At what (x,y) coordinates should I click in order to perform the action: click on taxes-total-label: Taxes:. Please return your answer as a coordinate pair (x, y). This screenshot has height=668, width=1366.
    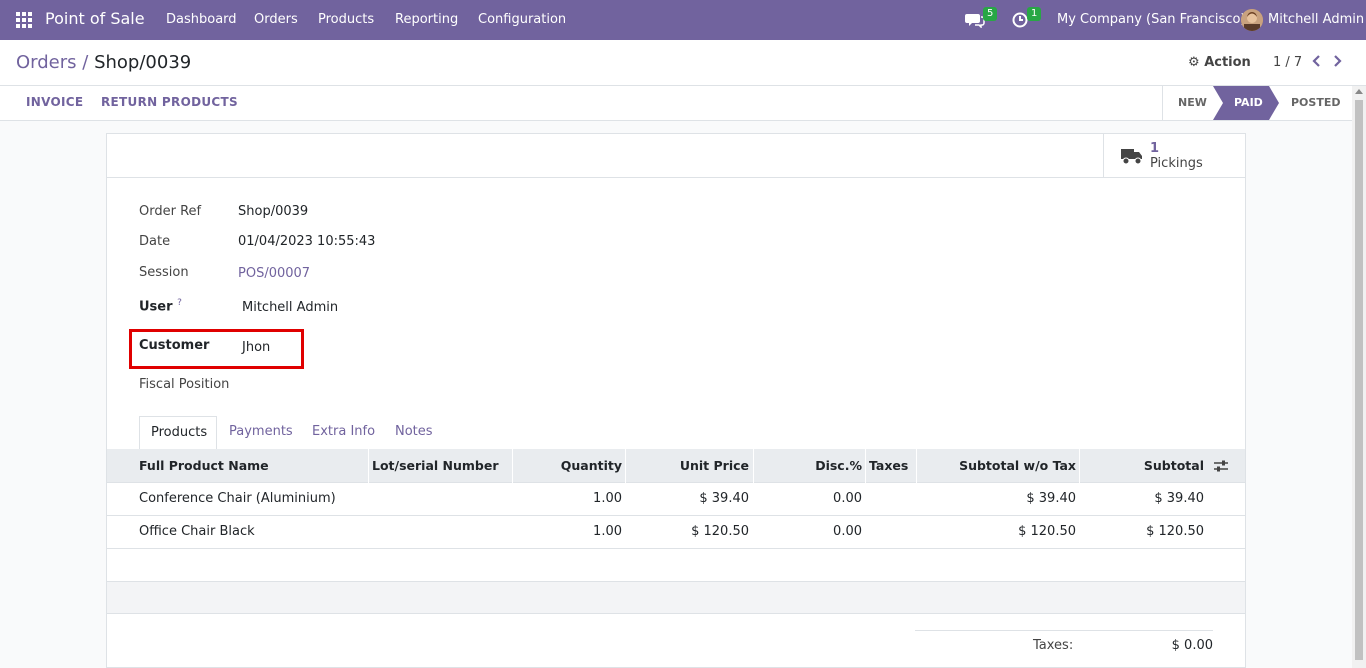
    Looking at the image, I should click on (1053, 645).